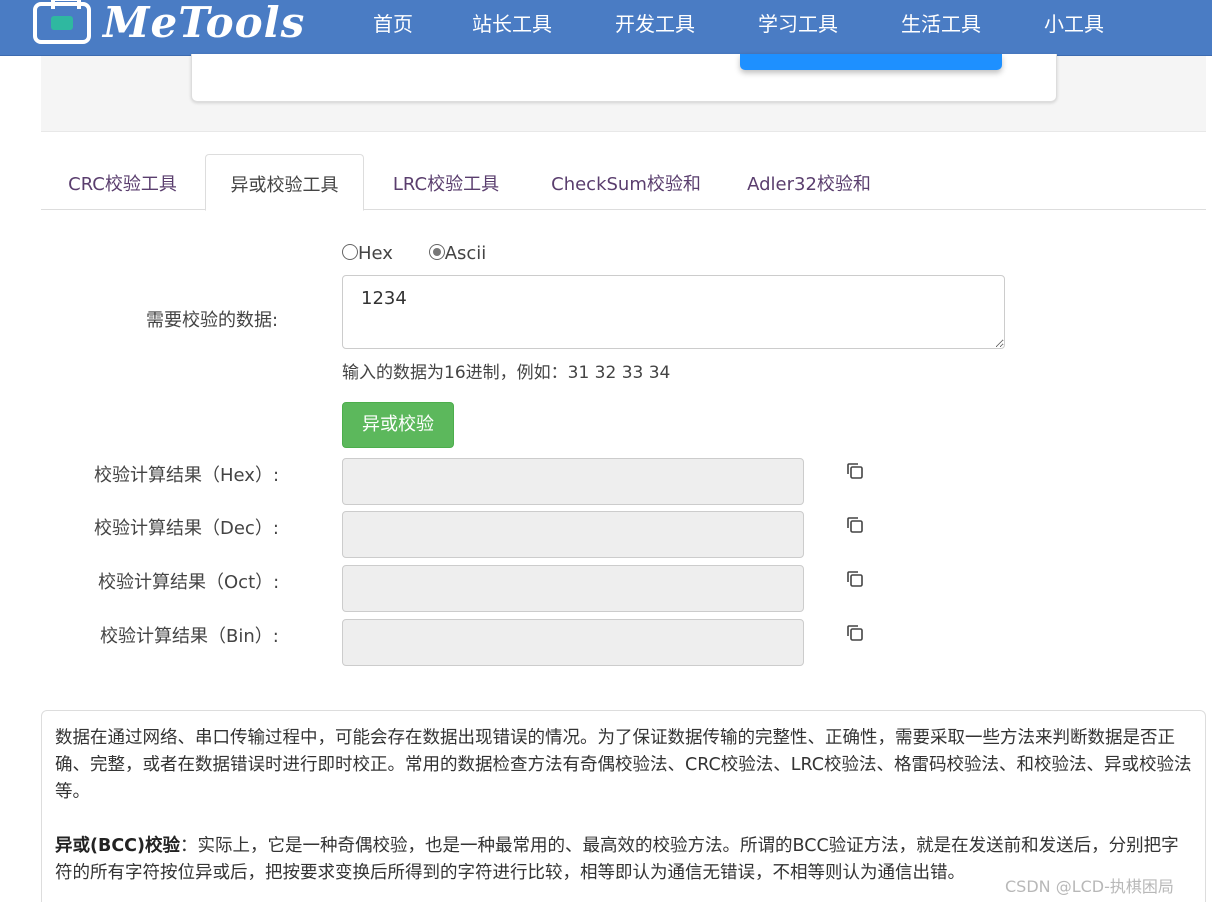 The image size is (1212, 902). I want to click on top-panel, so click(623, 93).